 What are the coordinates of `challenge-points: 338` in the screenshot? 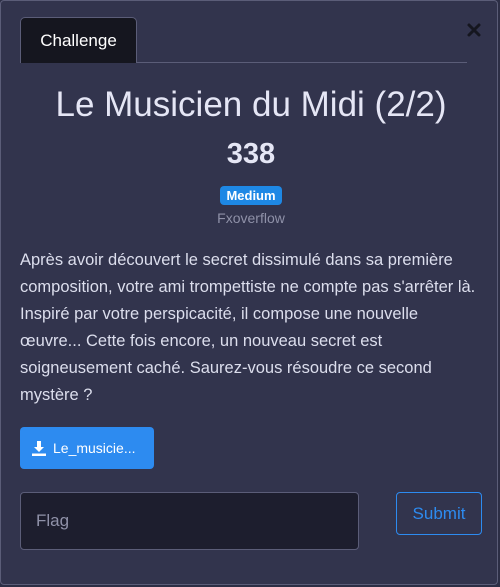 It's located at (251, 154).